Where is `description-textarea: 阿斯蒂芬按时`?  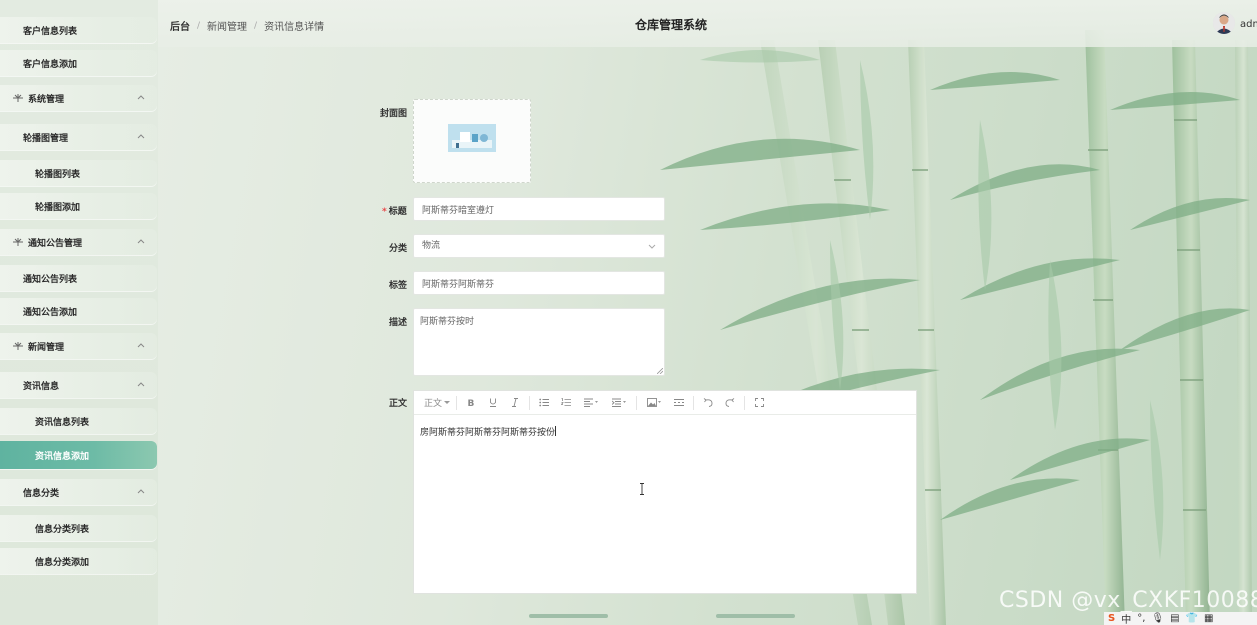 description-textarea: 阿斯蒂芬按时 is located at coordinates (539, 342).